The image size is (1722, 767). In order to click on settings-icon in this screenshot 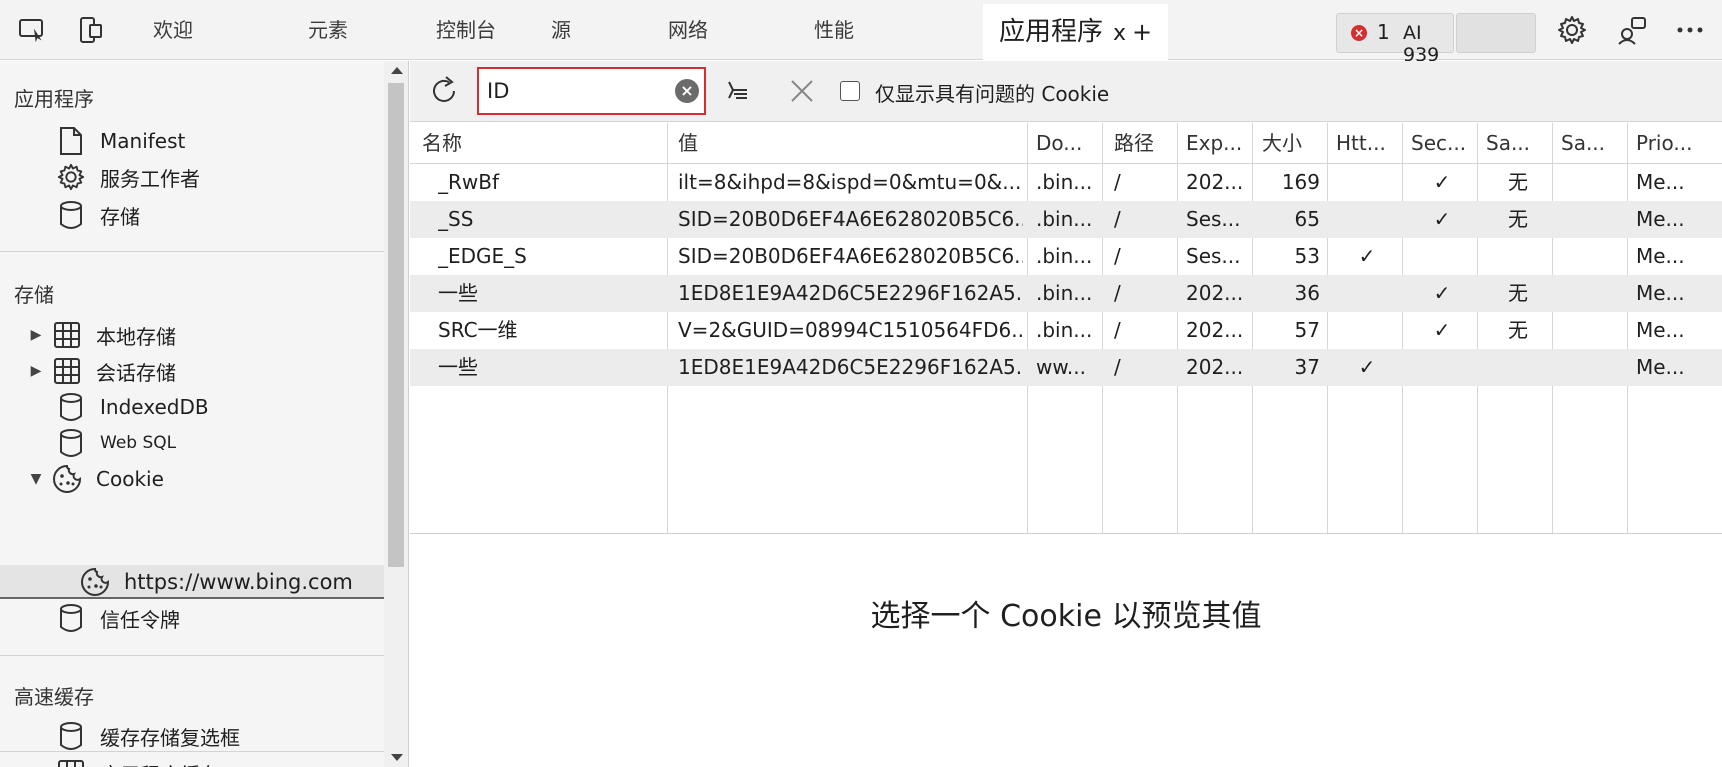, I will do `click(1572, 30)`.